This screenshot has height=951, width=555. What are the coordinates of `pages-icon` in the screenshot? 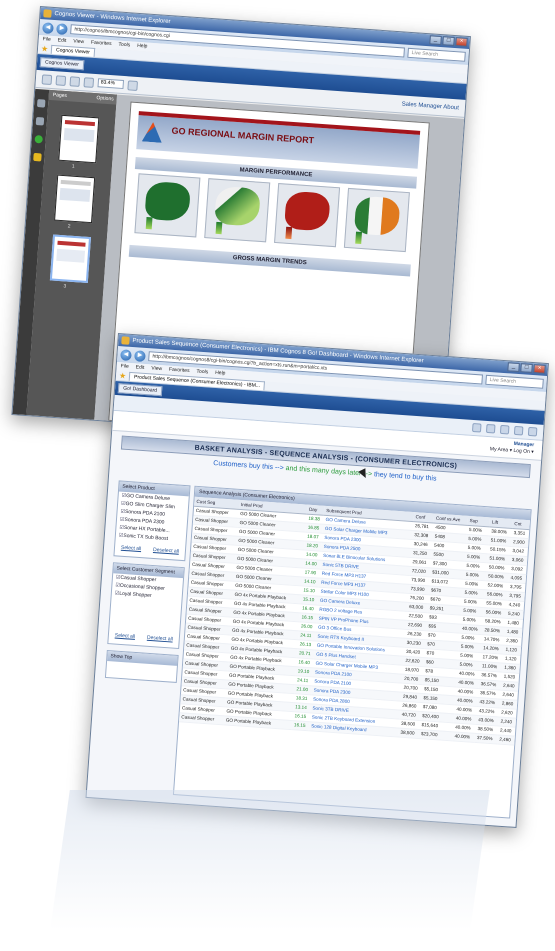 It's located at (41, 103).